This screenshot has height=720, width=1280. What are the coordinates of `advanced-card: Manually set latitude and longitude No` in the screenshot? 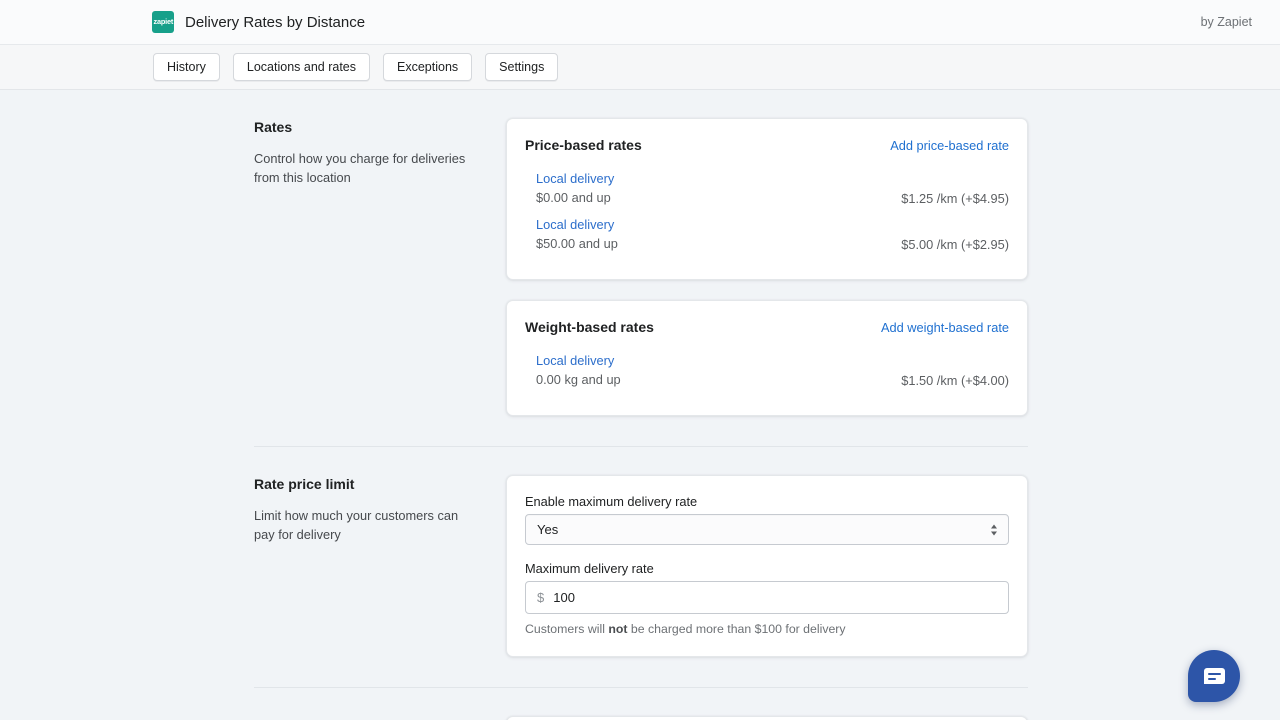 It's located at (767, 718).